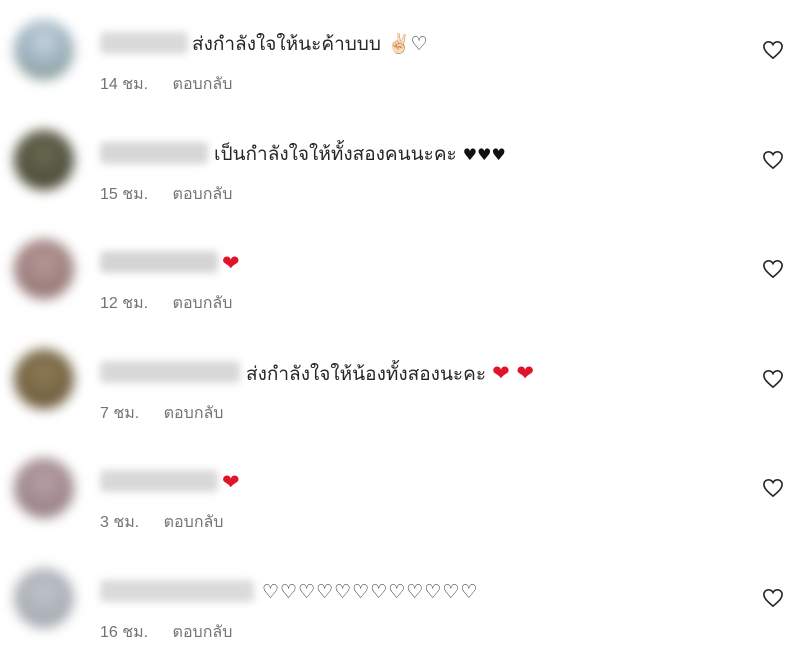  I want to click on timestamp: 3 ชม., so click(120, 522).